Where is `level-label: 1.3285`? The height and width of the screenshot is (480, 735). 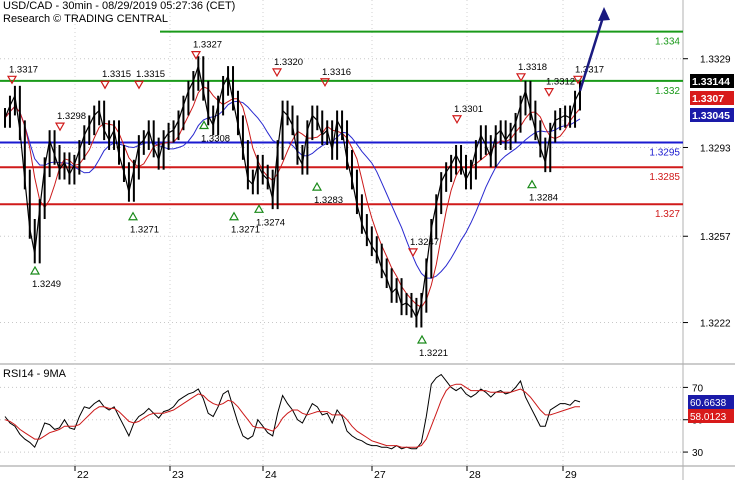
level-label: 1.3285 is located at coordinates (664, 177).